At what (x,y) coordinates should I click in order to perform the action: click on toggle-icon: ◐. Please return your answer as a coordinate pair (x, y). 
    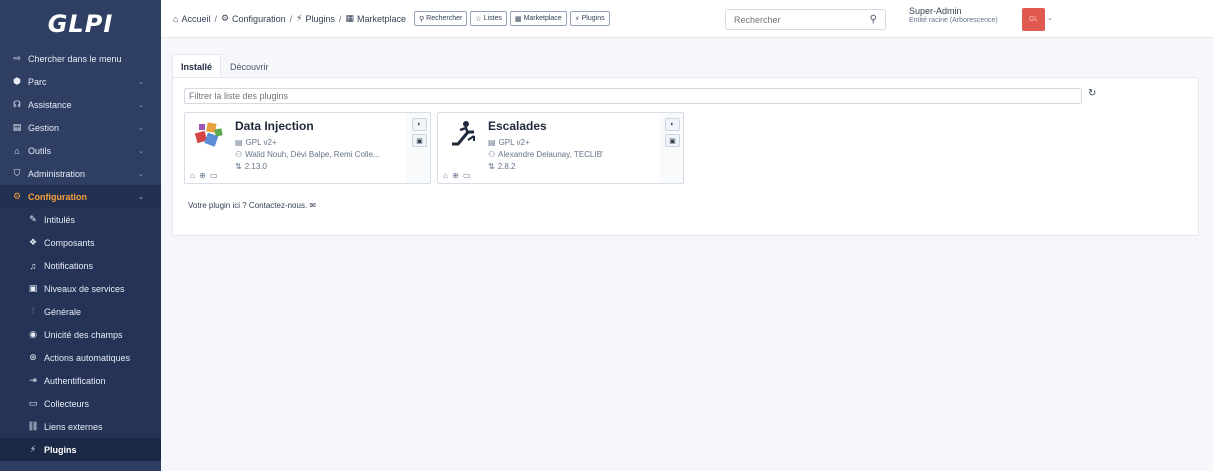
    Looking at the image, I should click on (672, 124).